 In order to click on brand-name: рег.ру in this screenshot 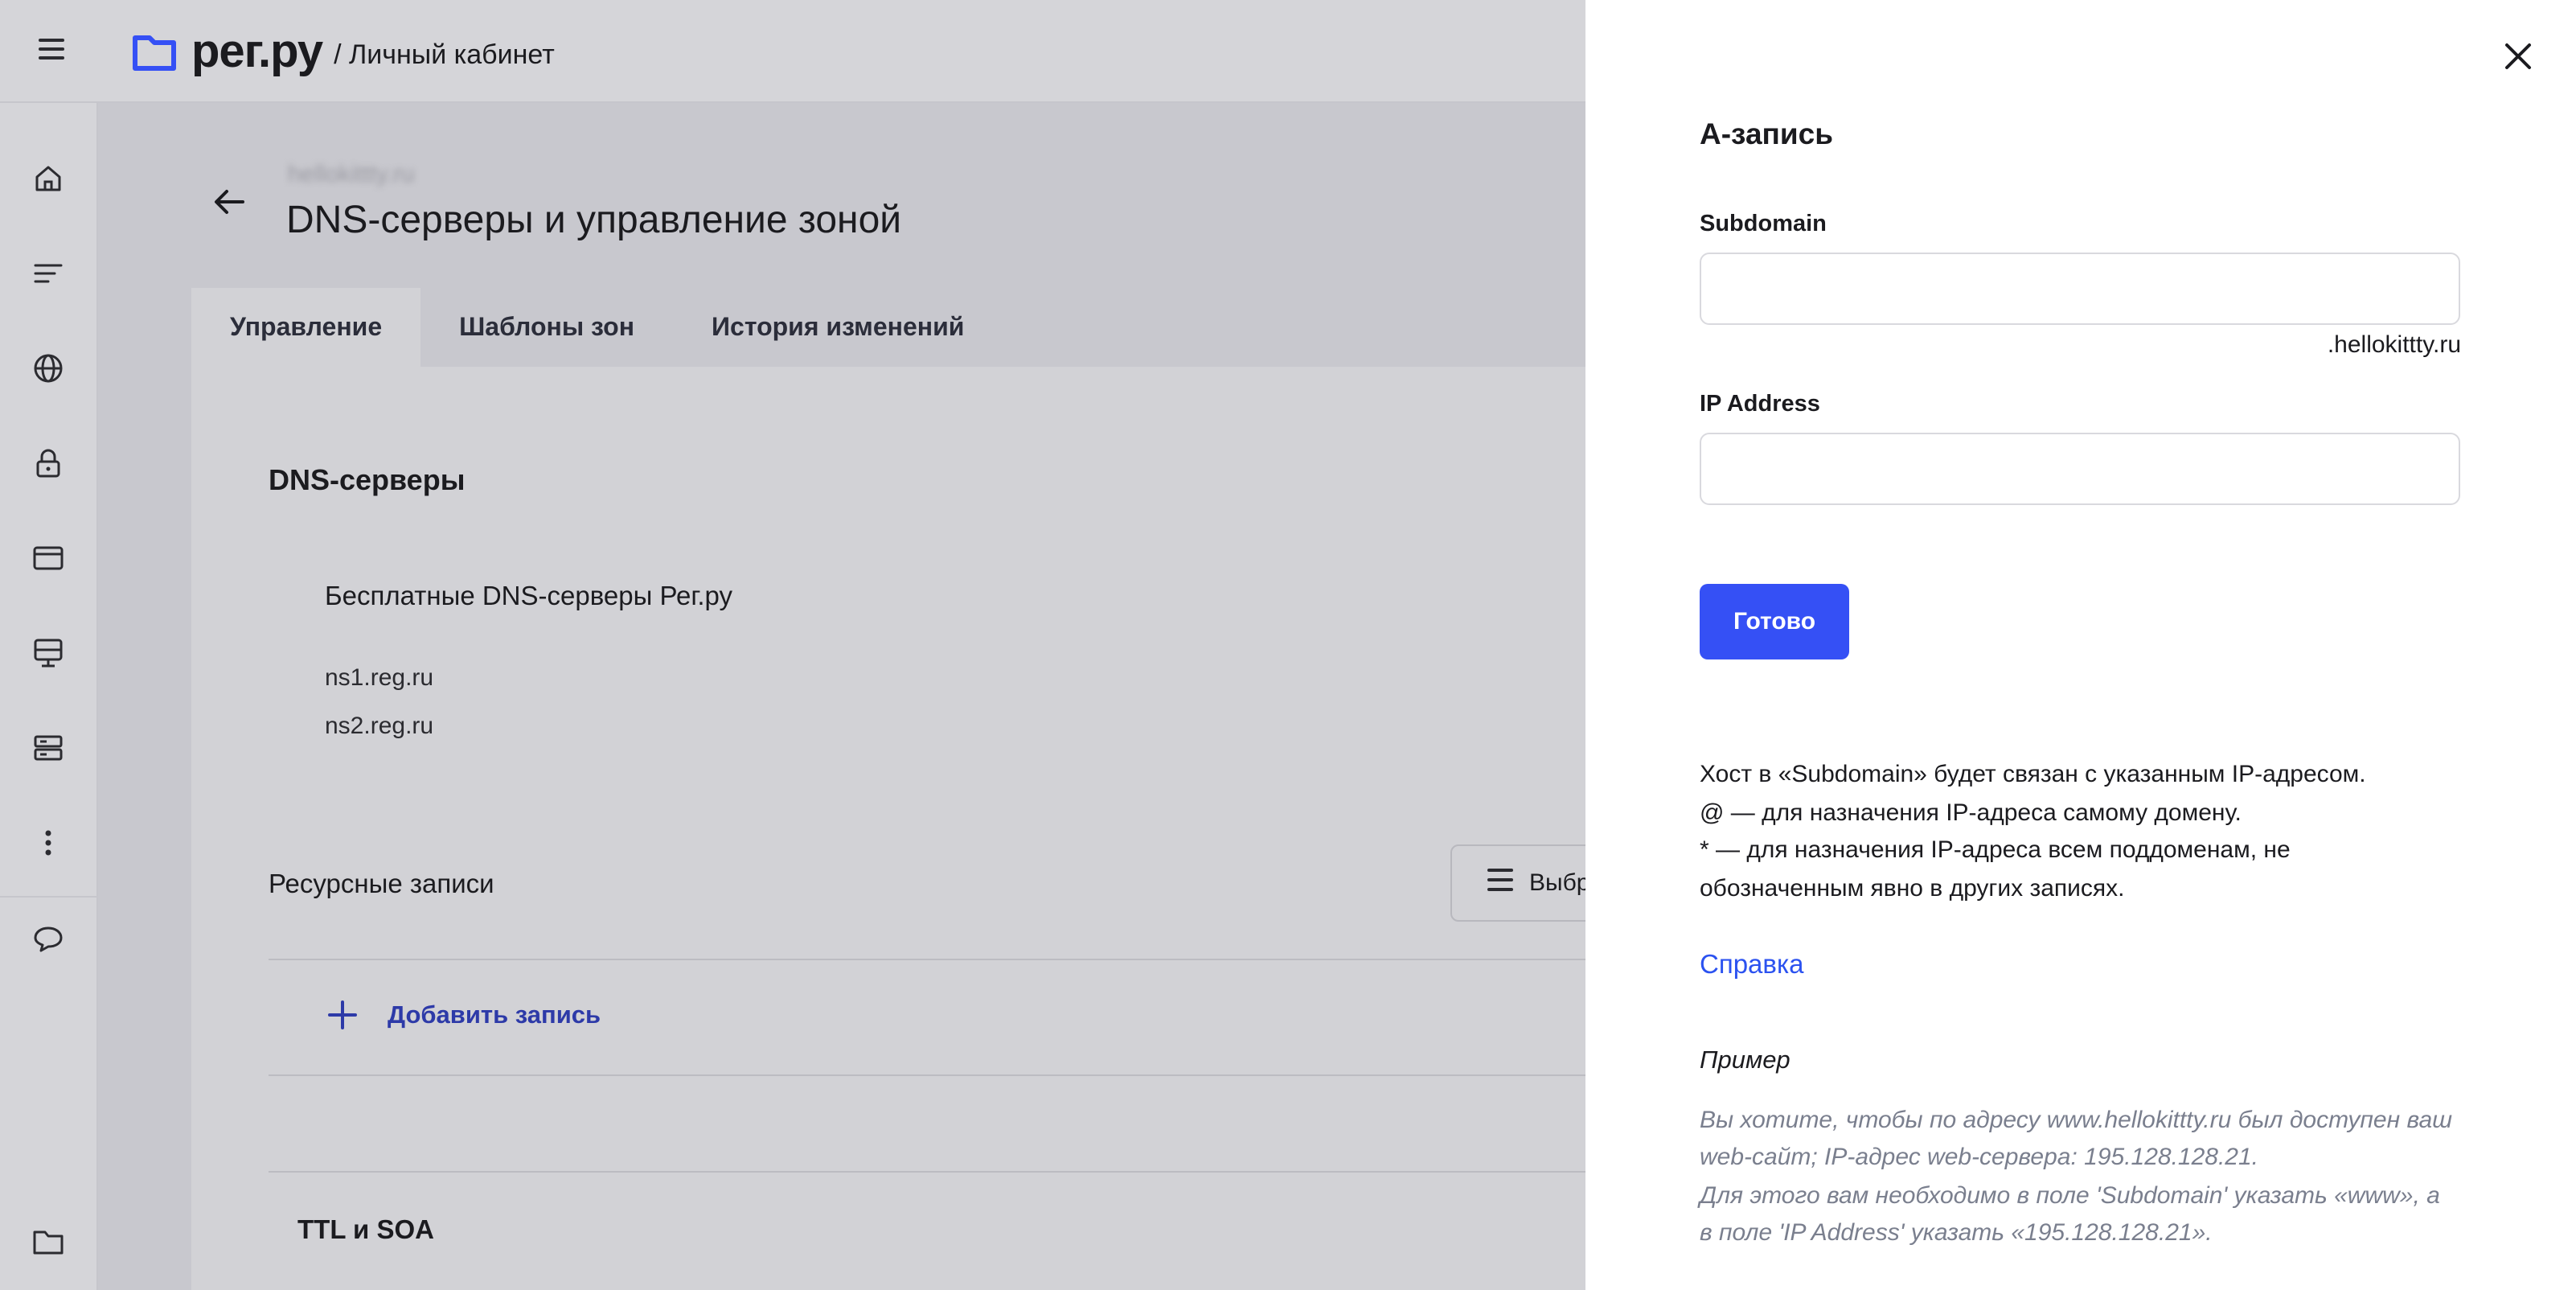, I will do `click(257, 51)`.